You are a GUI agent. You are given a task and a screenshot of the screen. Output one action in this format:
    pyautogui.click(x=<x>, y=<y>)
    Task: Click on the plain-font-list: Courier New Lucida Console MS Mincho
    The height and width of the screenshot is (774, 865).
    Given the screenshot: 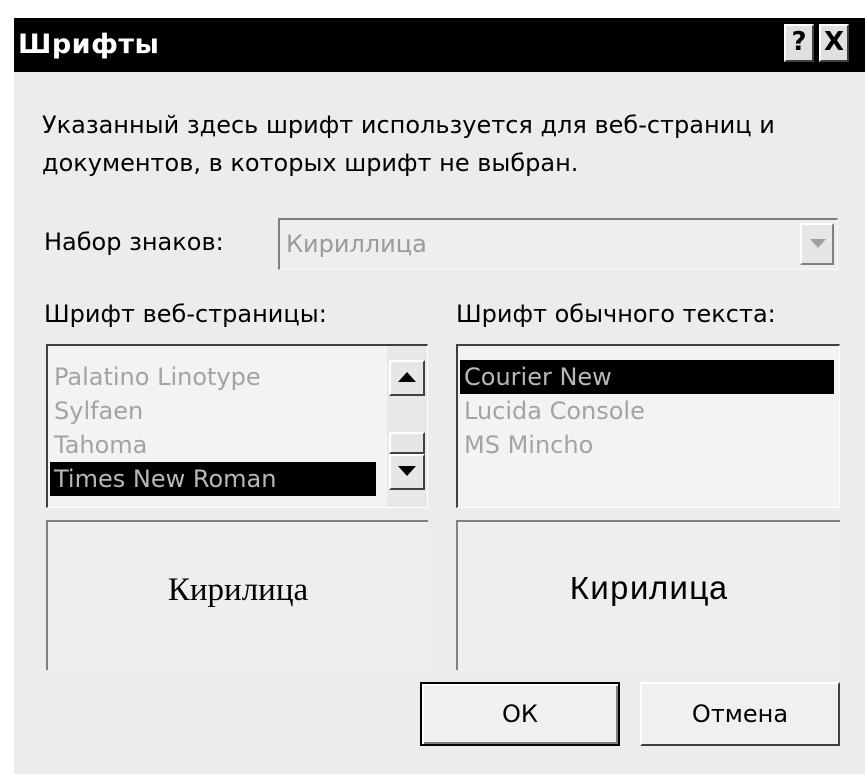 What is the action you would take?
    pyautogui.click(x=648, y=426)
    